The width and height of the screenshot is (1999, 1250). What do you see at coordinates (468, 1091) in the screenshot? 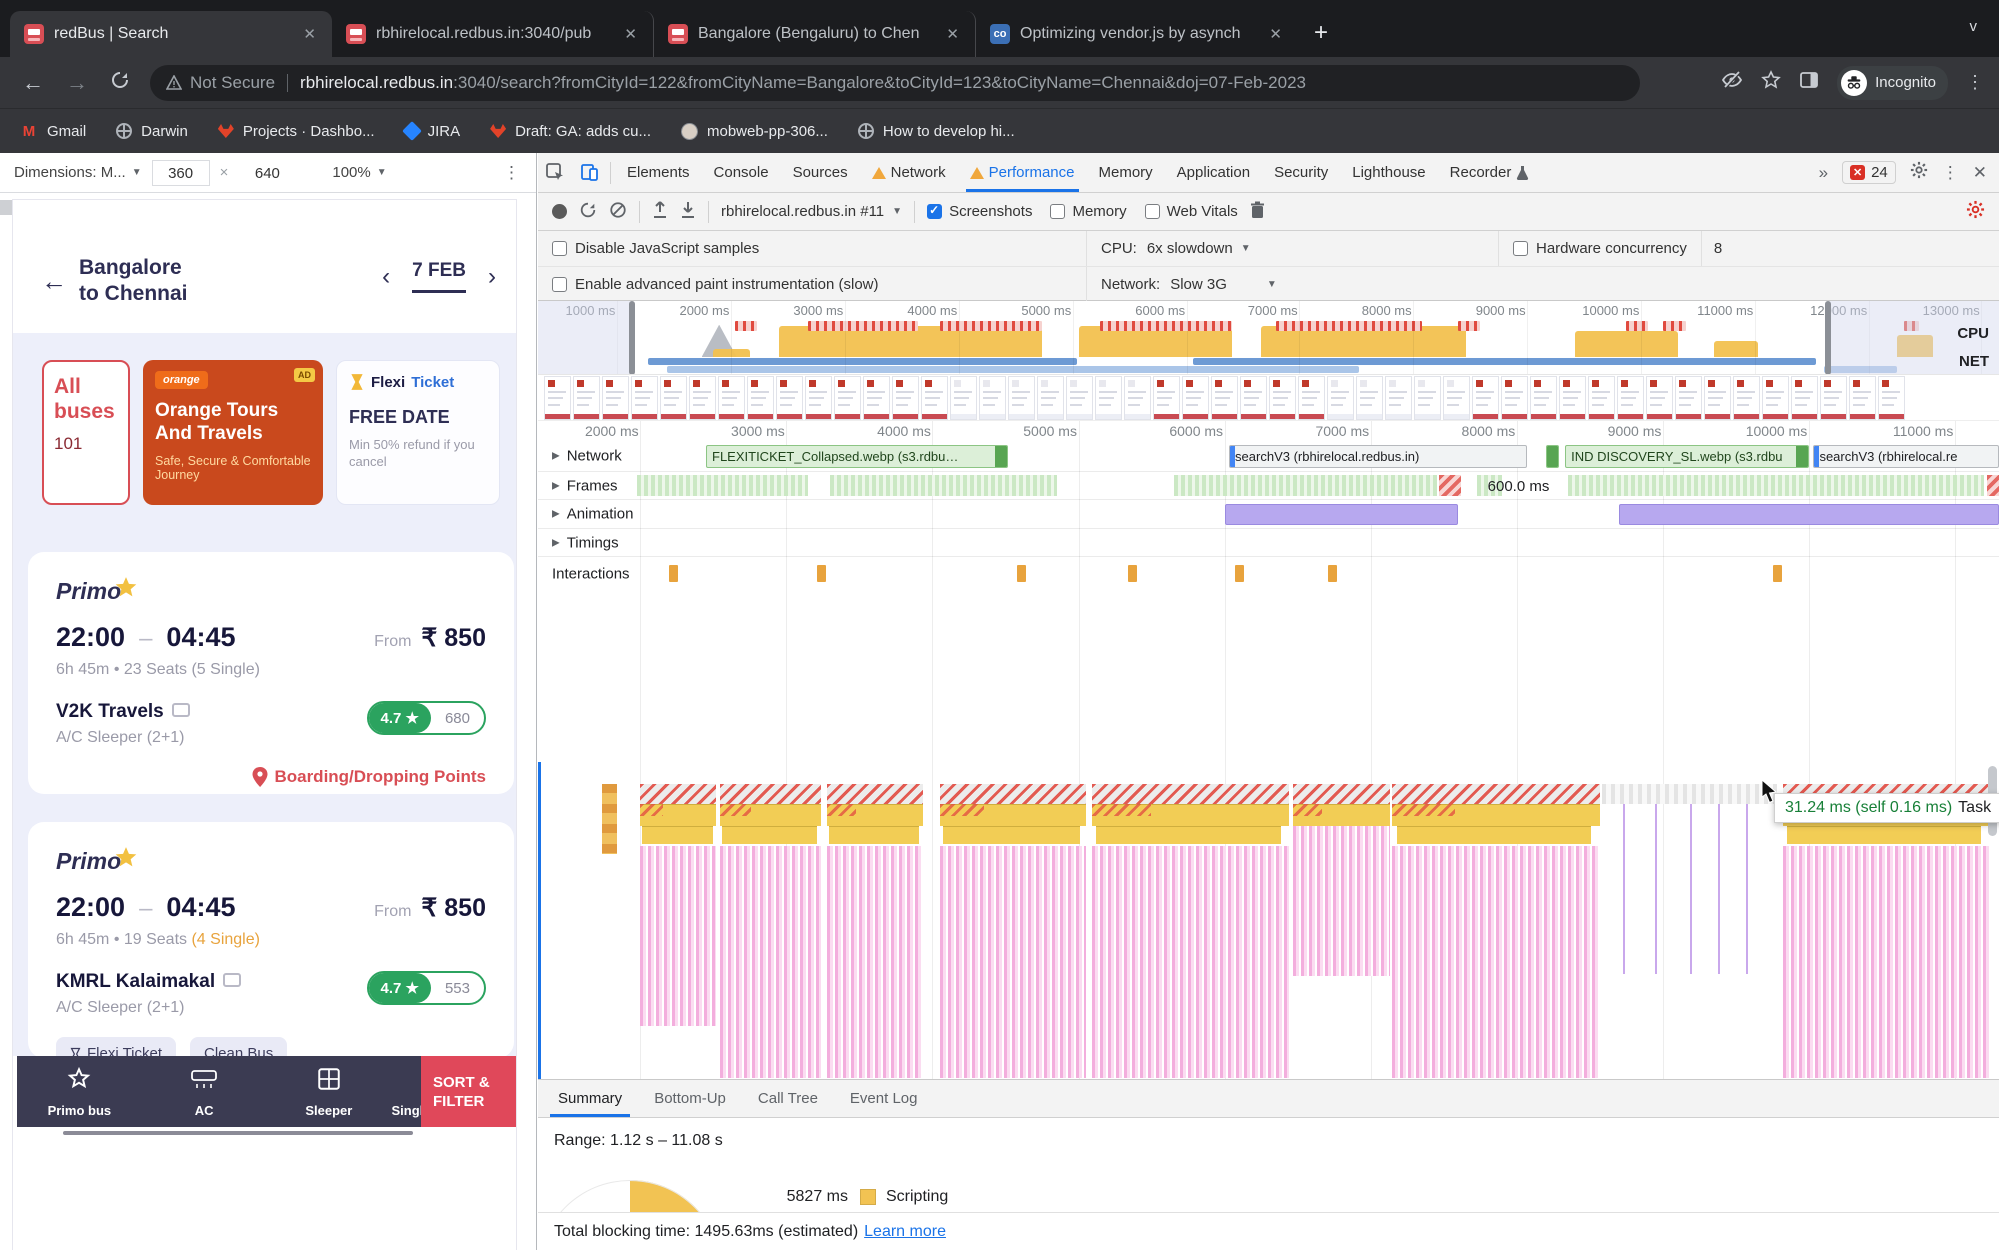
I see `sort-filter-button: SORT & FILTER` at bounding box center [468, 1091].